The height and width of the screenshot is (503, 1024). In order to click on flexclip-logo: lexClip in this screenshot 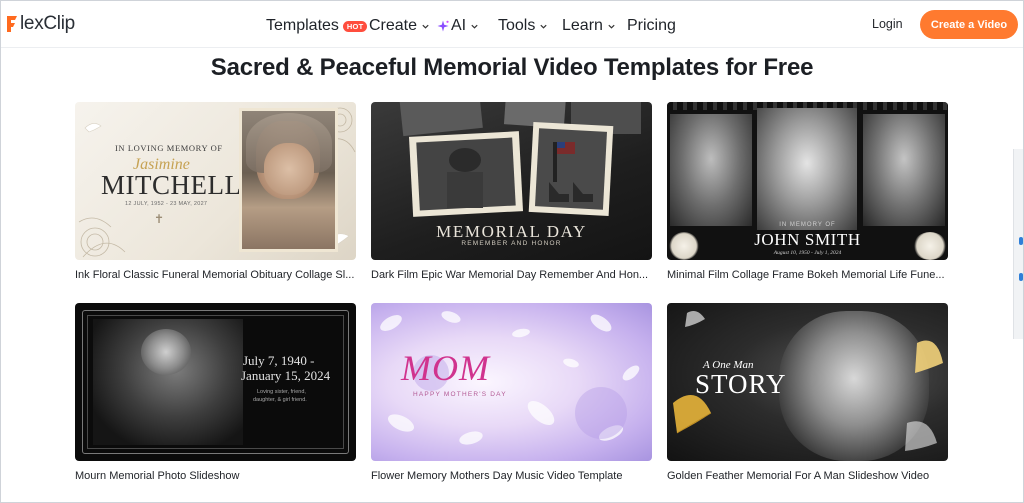, I will do `click(40, 24)`.